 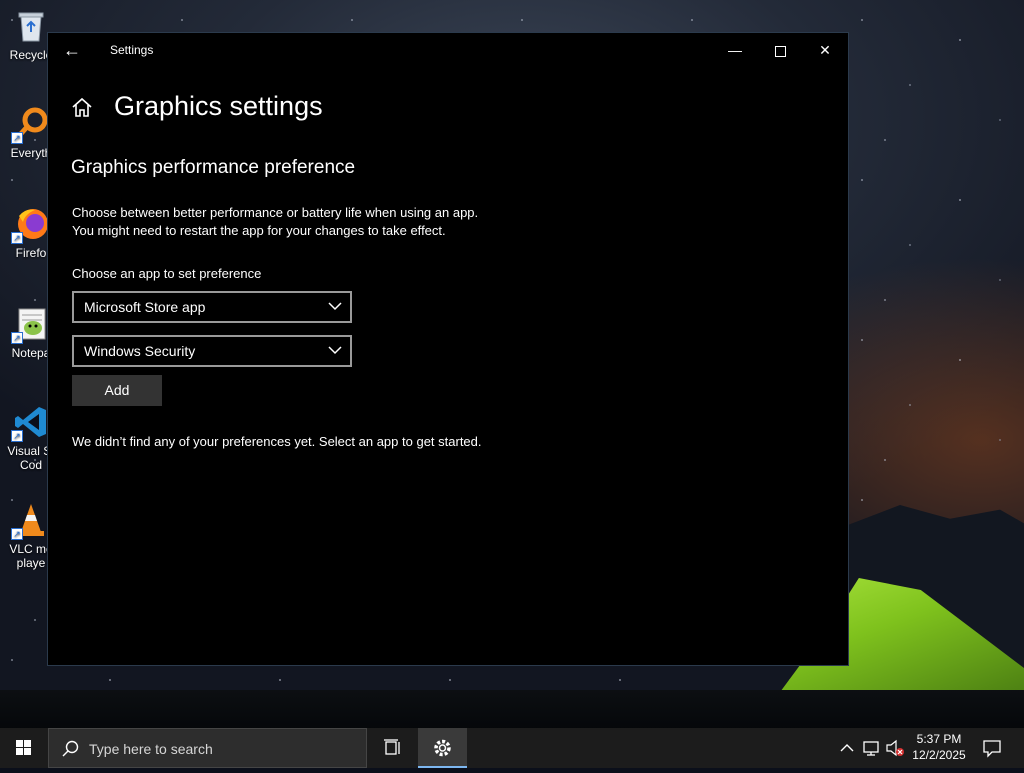 I want to click on section-title: Graphics performance preference, so click(x=213, y=167).